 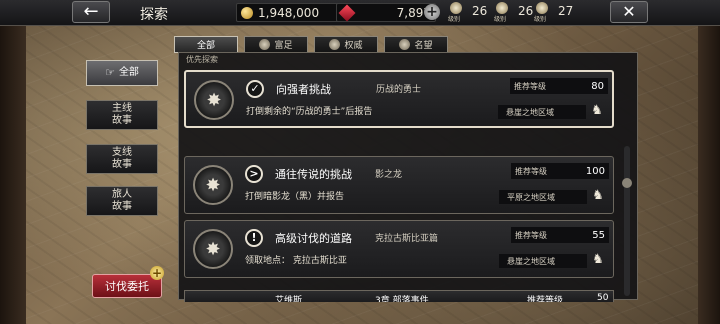 I want to click on gold-counter: 1,948,000, so click(x=291, y=12).